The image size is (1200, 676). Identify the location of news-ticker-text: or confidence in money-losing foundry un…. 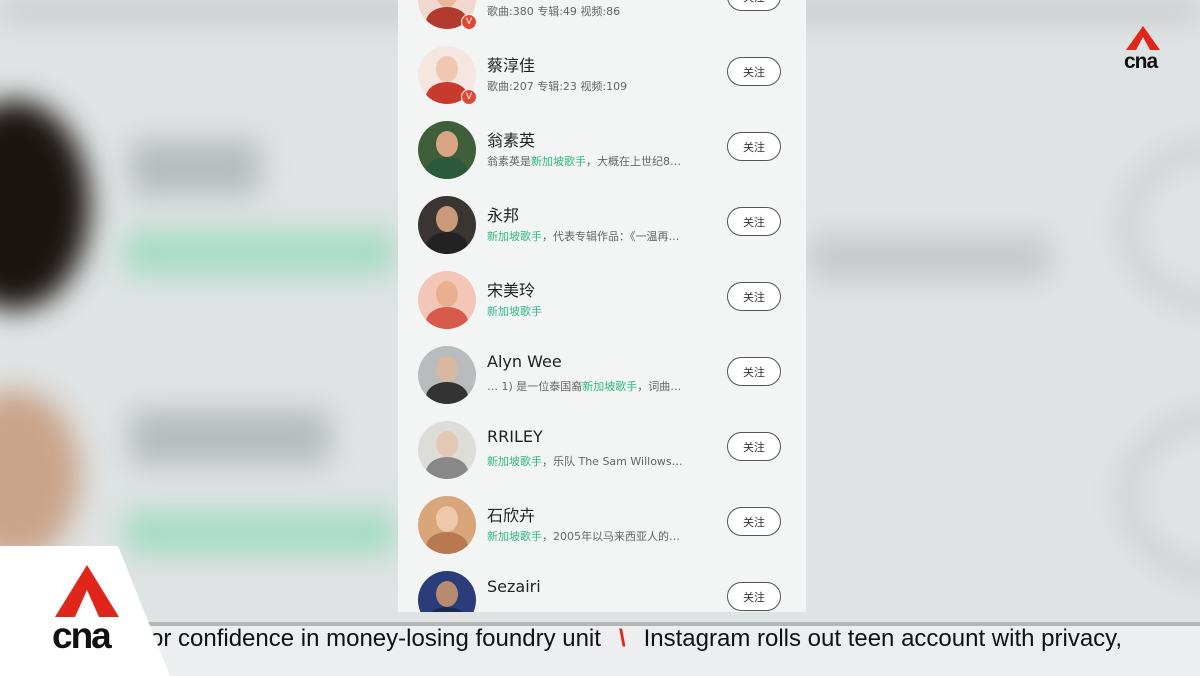
(636, 639).